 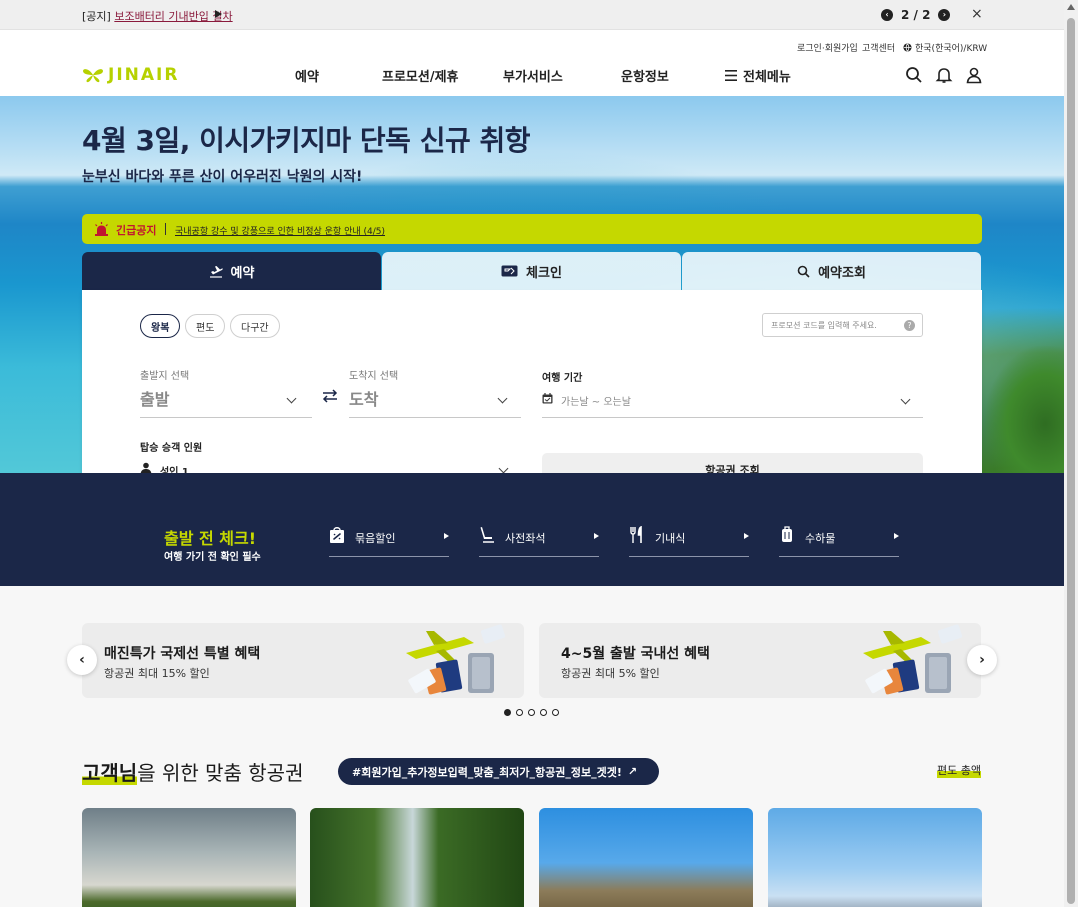 What do you see at coordinates (635, 654) in the screenshot?
I see `promo-card-title: 4~5월 출발 국내선 혜택` at bounding box center [635, 654].